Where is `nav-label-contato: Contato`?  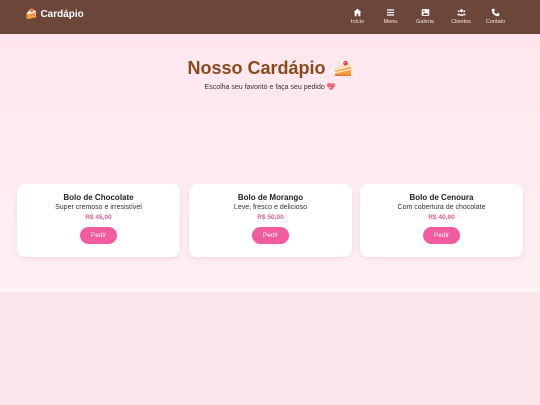 nav-label-contato: Contato is located at coordinates (495, 22).